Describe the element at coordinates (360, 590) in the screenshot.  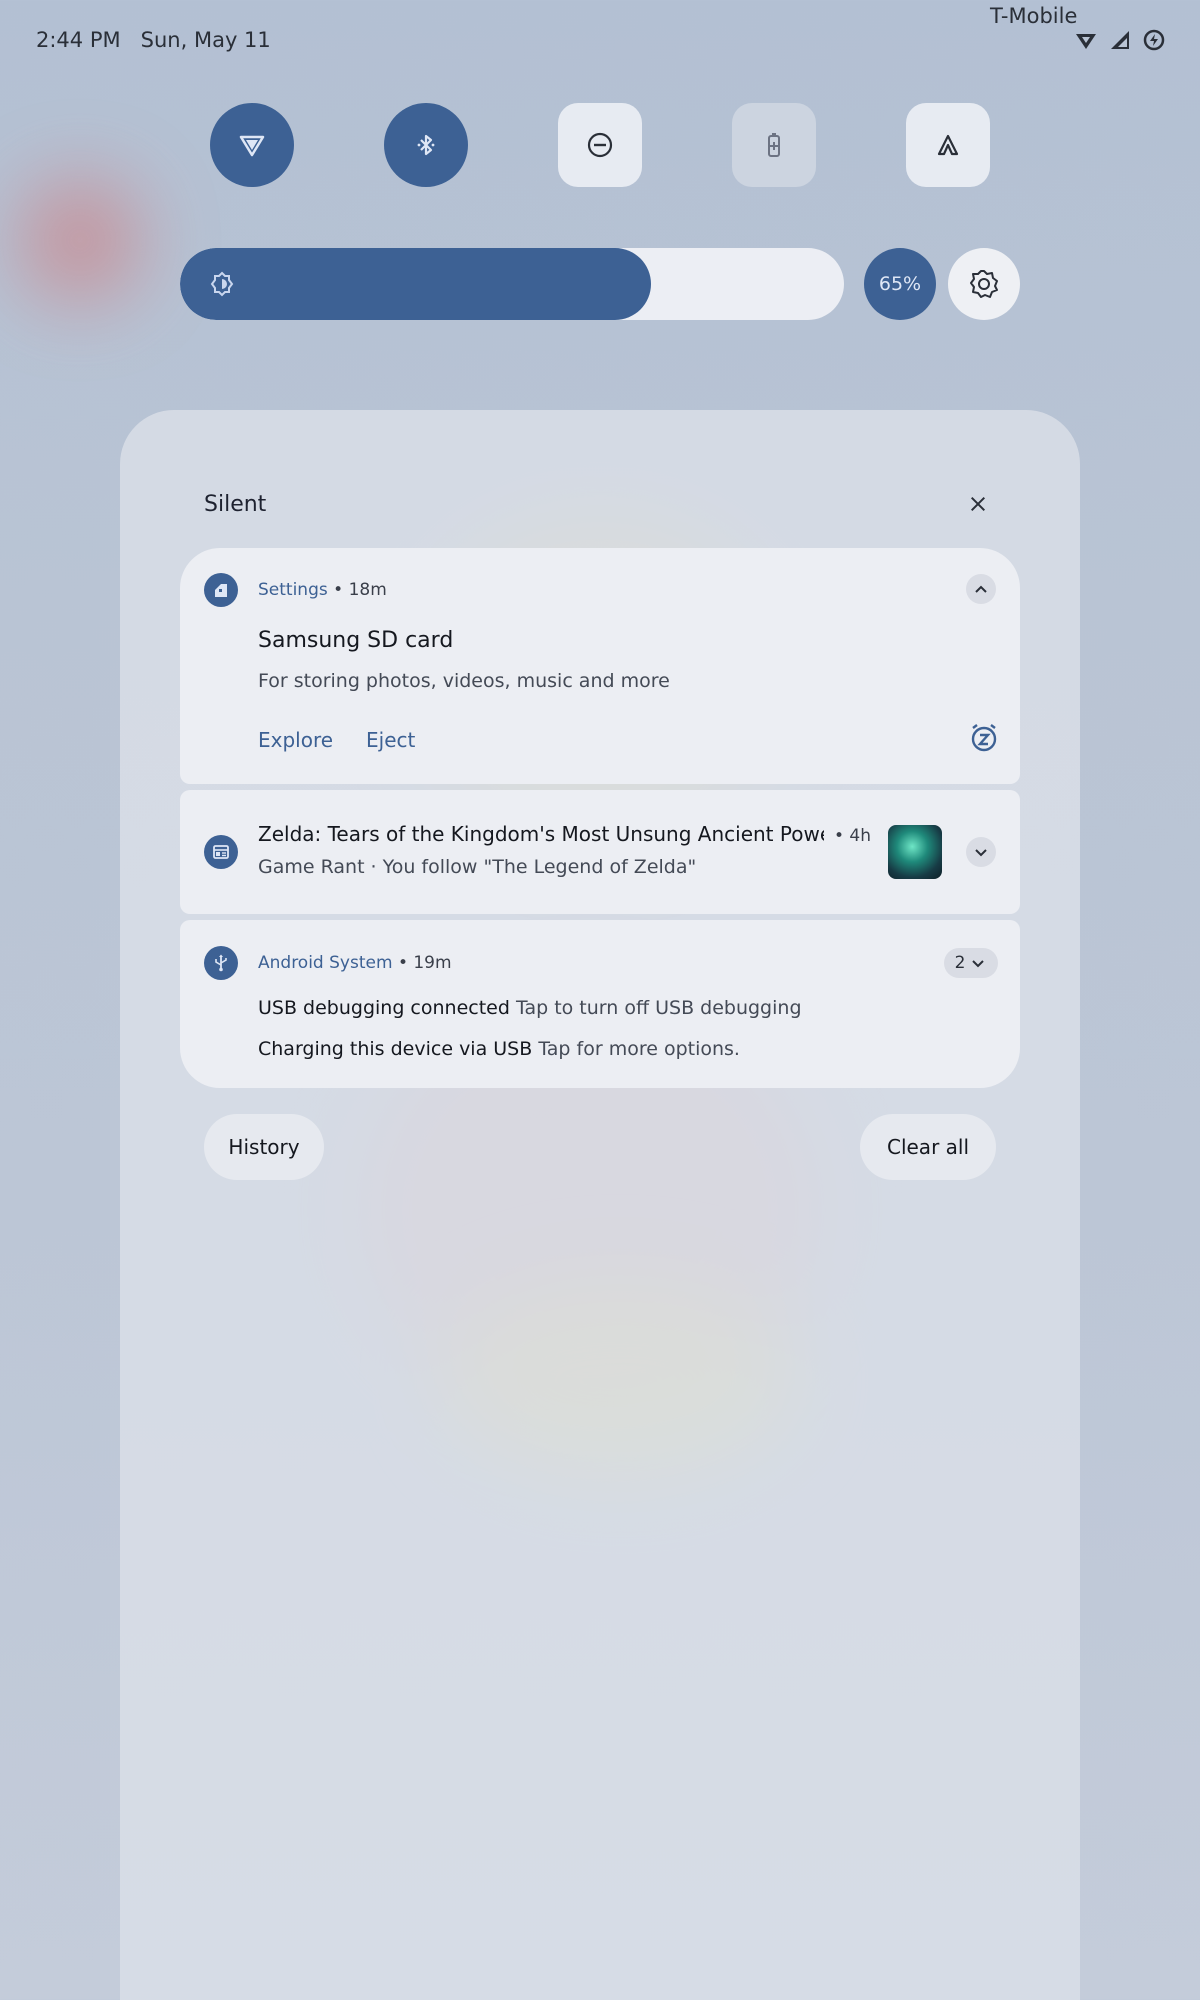
I see `notification-time: • 18m` at that location.